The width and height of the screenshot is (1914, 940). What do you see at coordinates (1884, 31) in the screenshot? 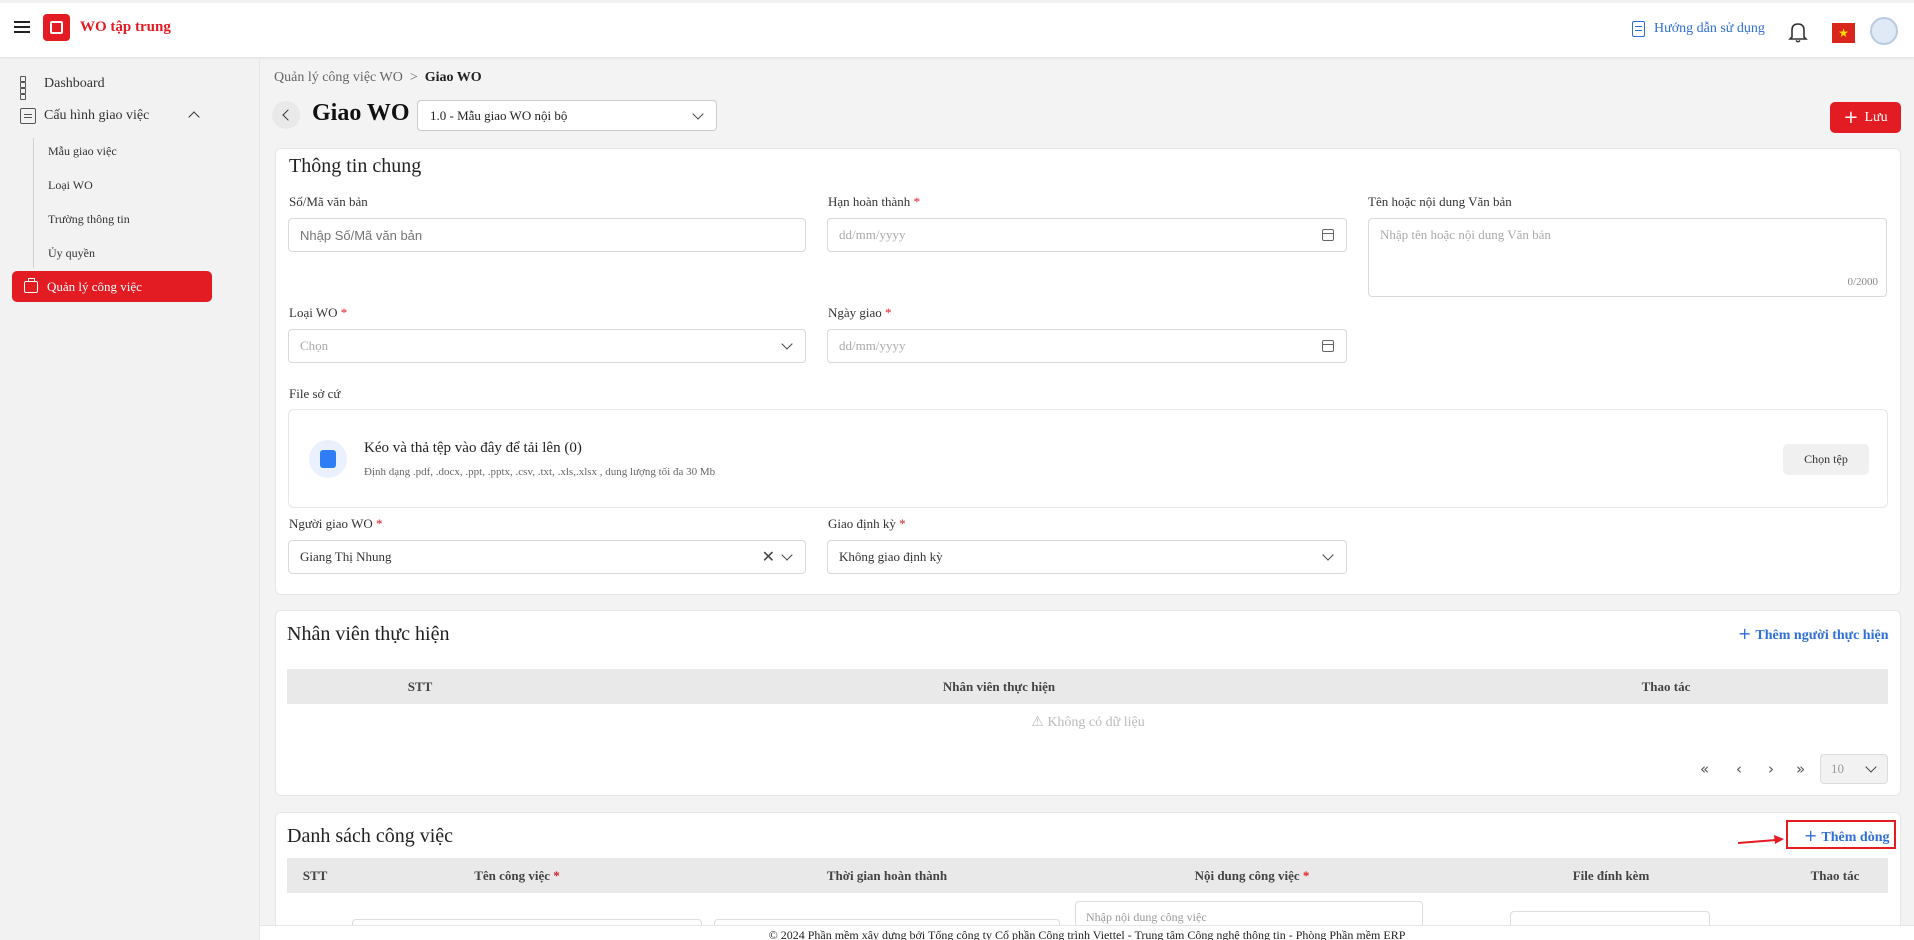
I see `avatar` at bounding box center [1884, 31].